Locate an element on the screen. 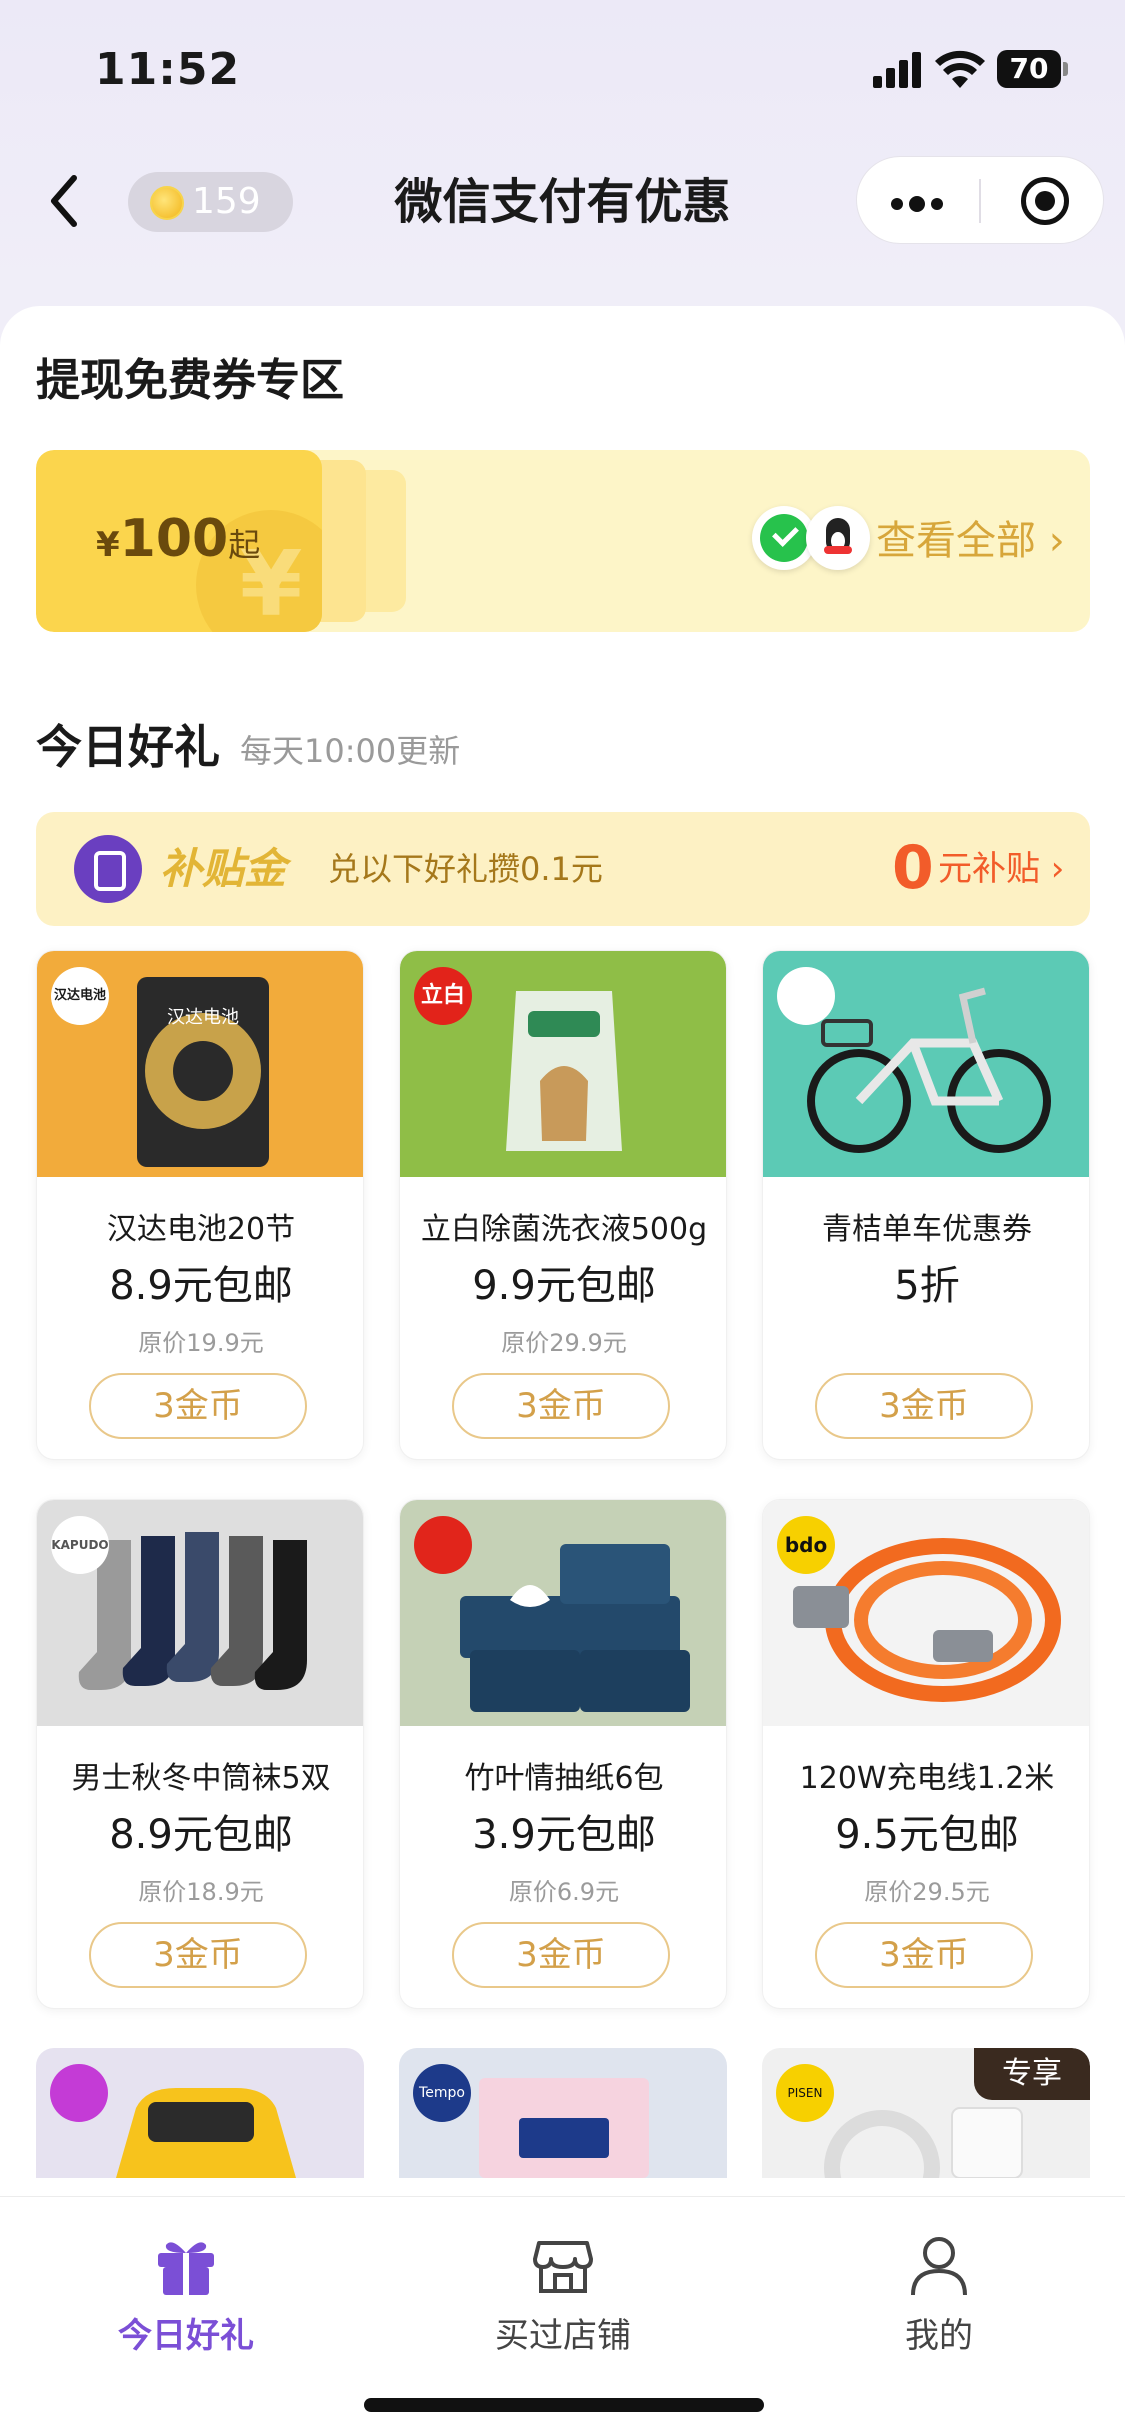 The height and width of the screenshot is (2435, 1125). home-indicator is located at coordinates (564, 2405).